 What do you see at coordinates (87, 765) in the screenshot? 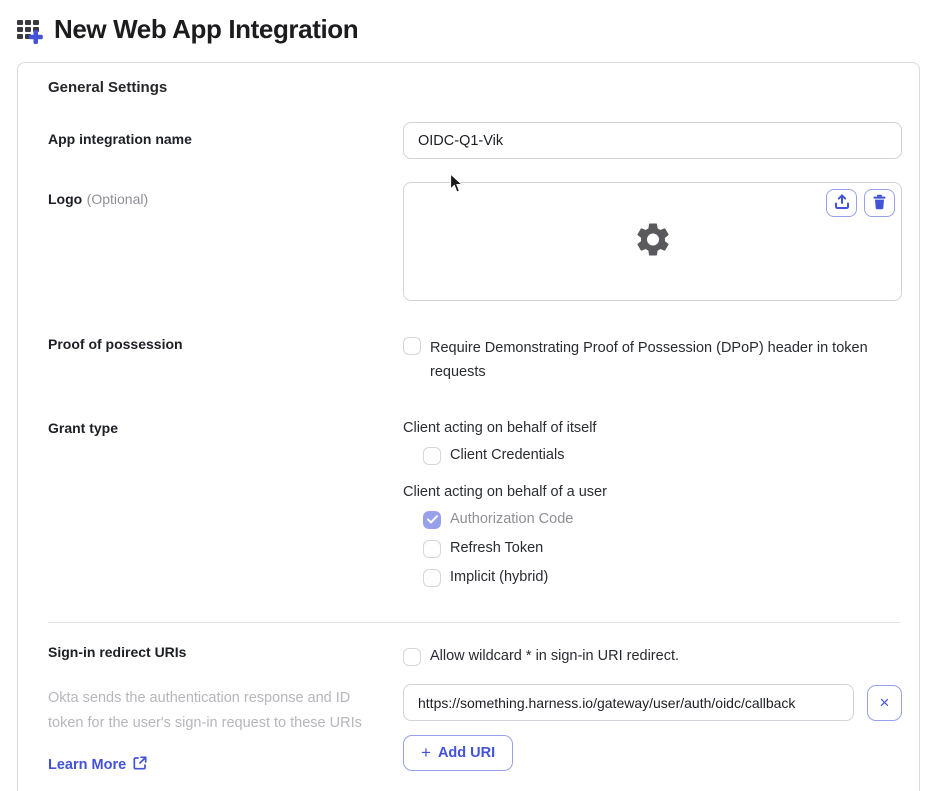
I see `learn-more-label: Learn More` at bounding box center [87, 765].